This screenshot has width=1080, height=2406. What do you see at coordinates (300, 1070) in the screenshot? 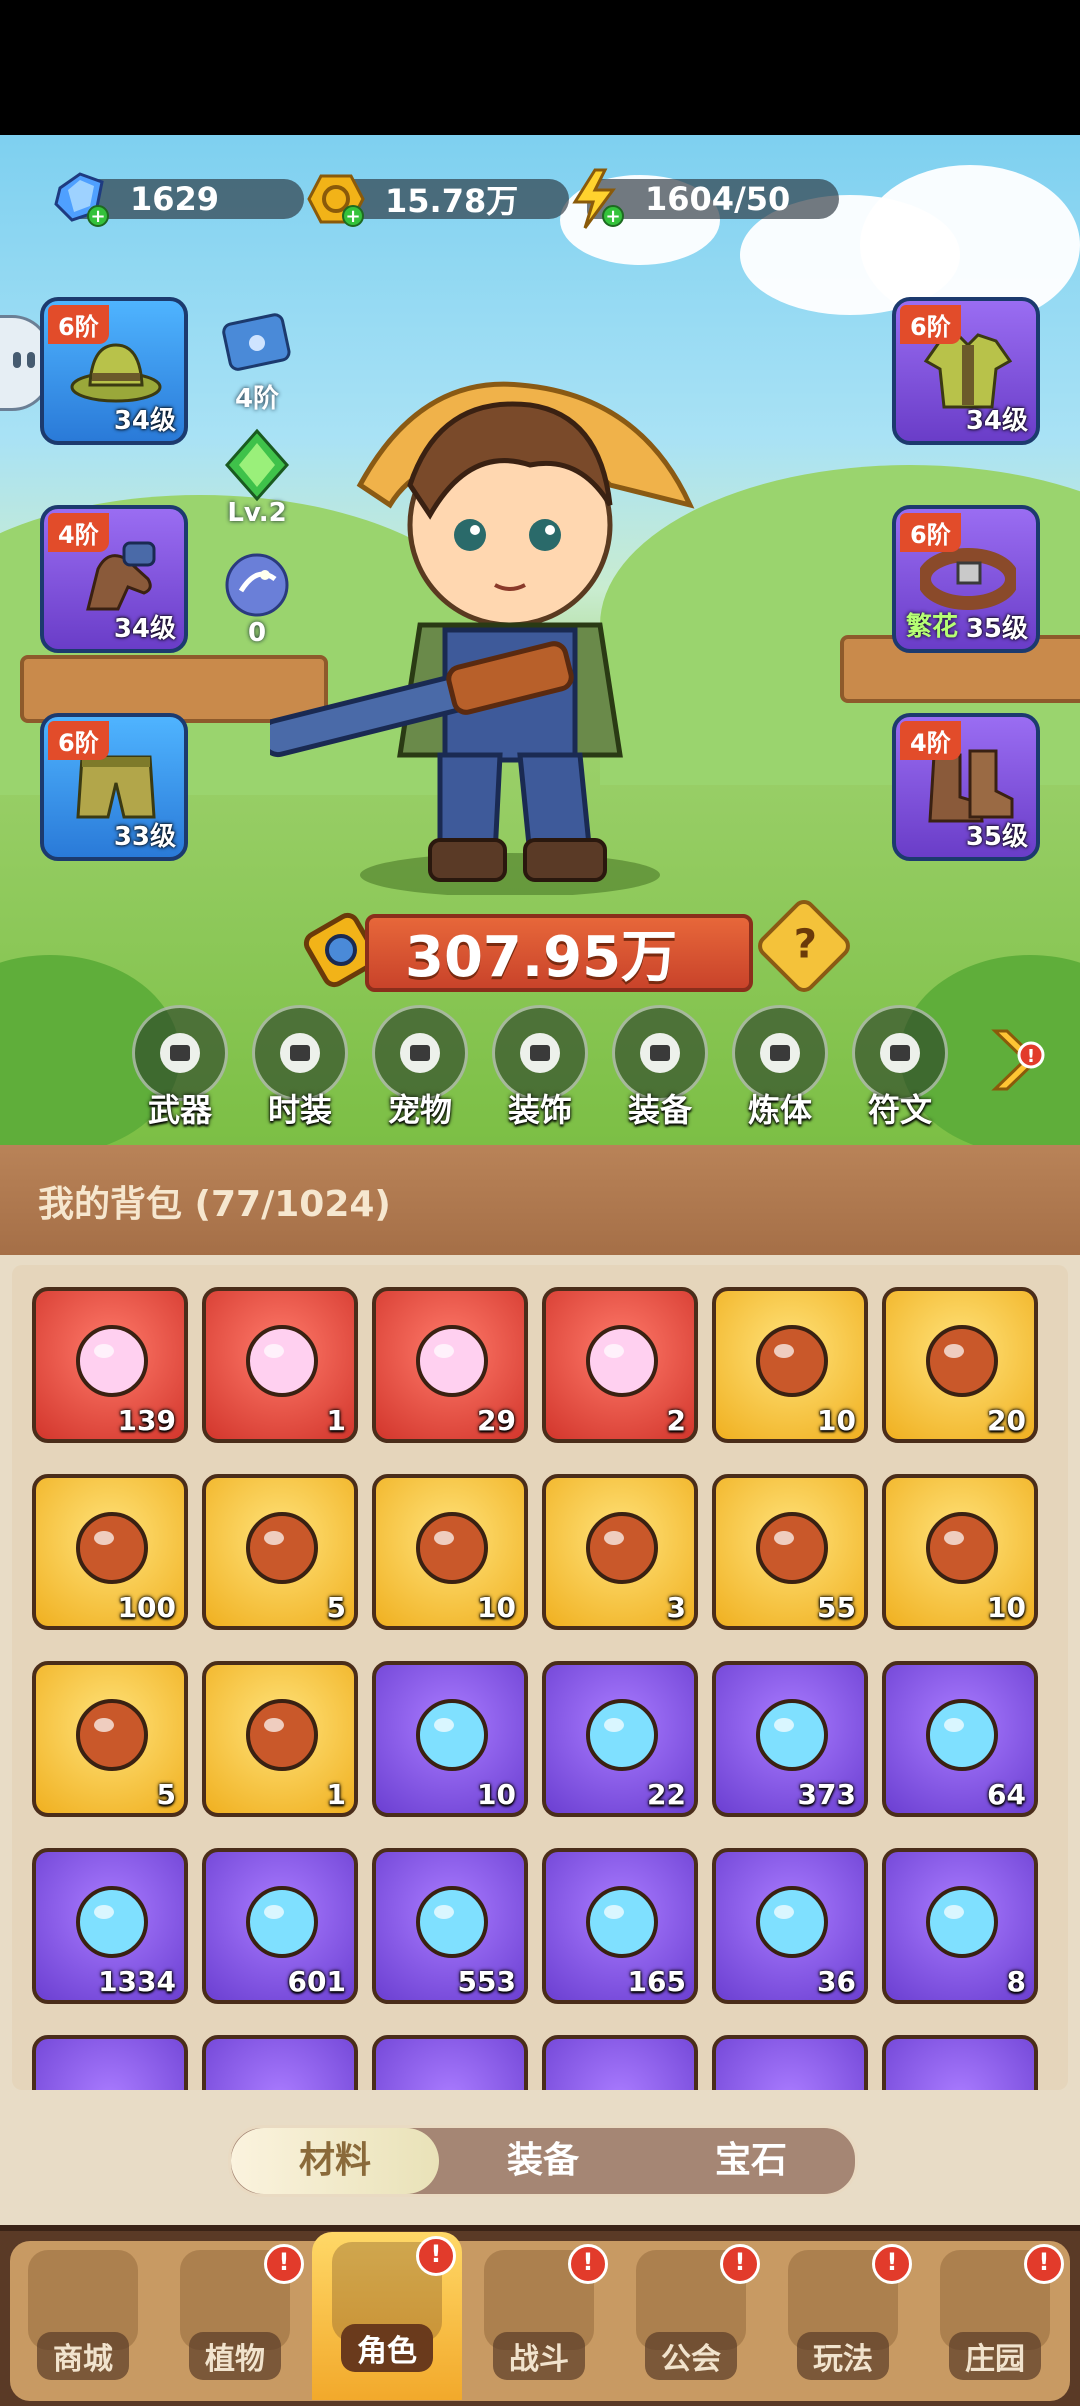
I see `tab-costume: 时装` at bounding box center [300, 1070].